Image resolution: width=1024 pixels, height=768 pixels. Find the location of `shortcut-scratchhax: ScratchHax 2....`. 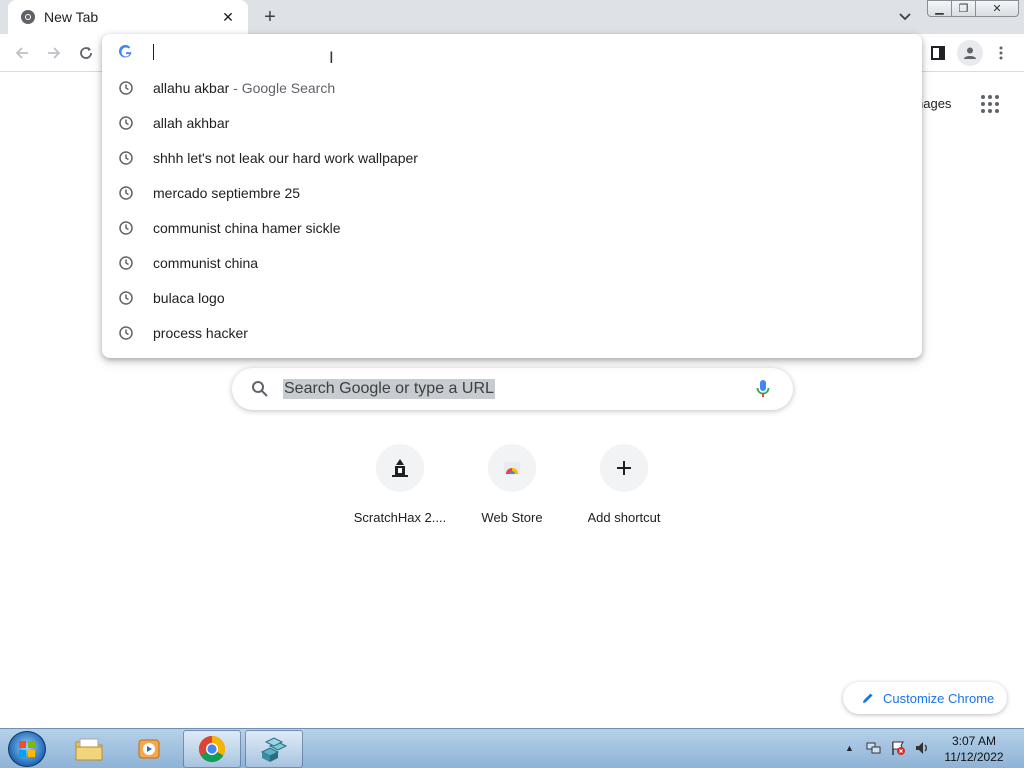

shortcut-scratchhax: ScratchHax 2.... is located at coordinates (400, 489).